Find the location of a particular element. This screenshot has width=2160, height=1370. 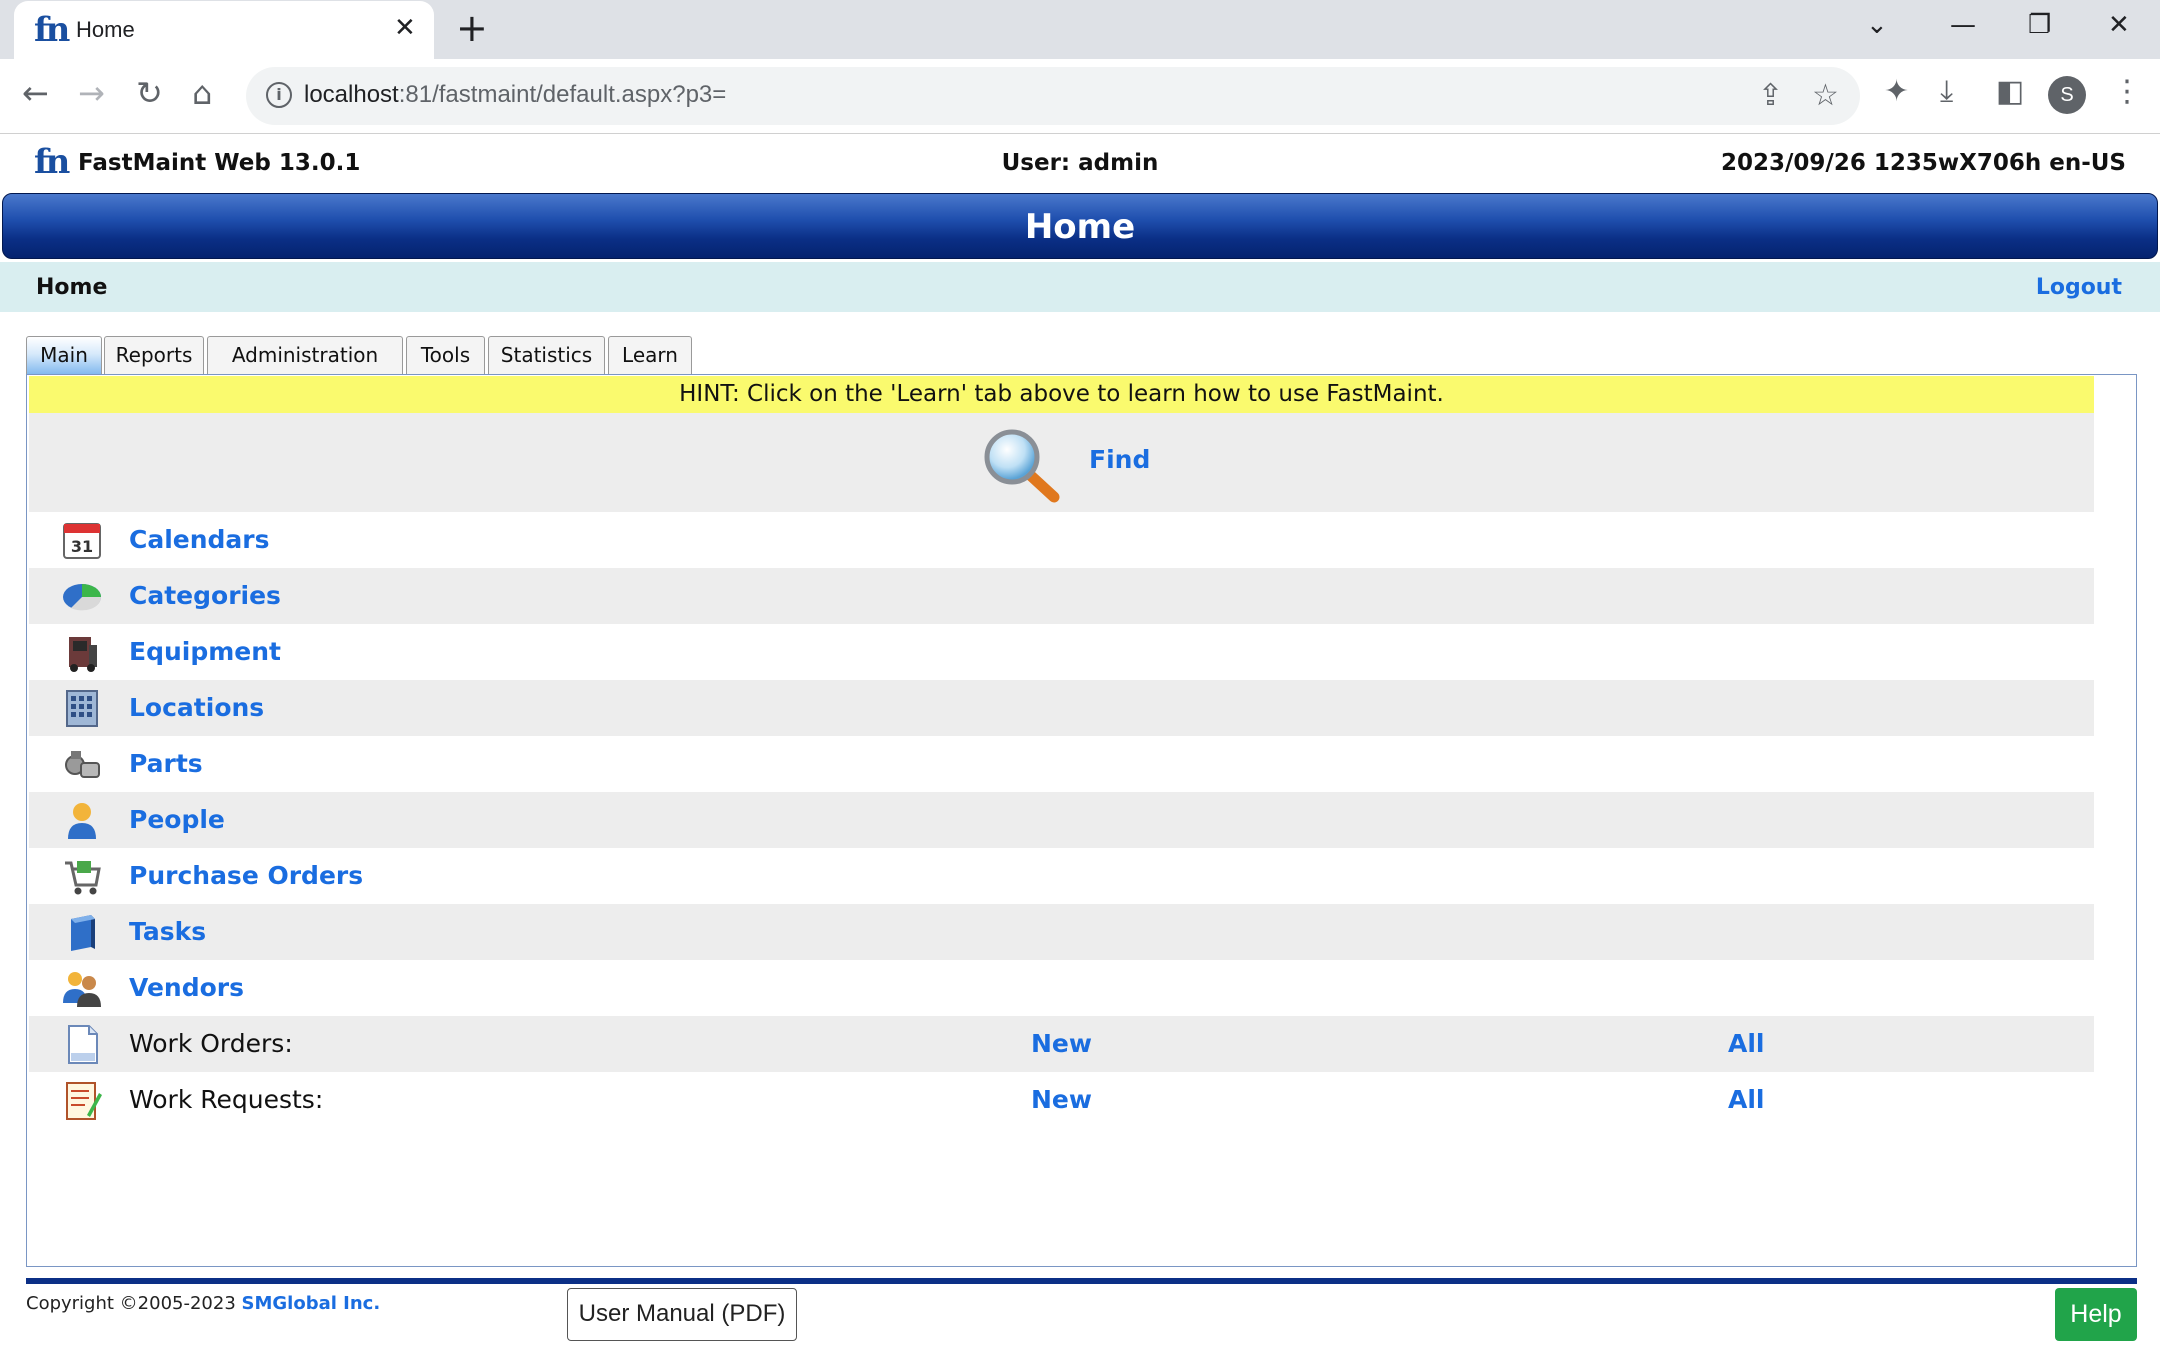

tab-search-icon: ⌄ is located at coordinates (1877, 25).